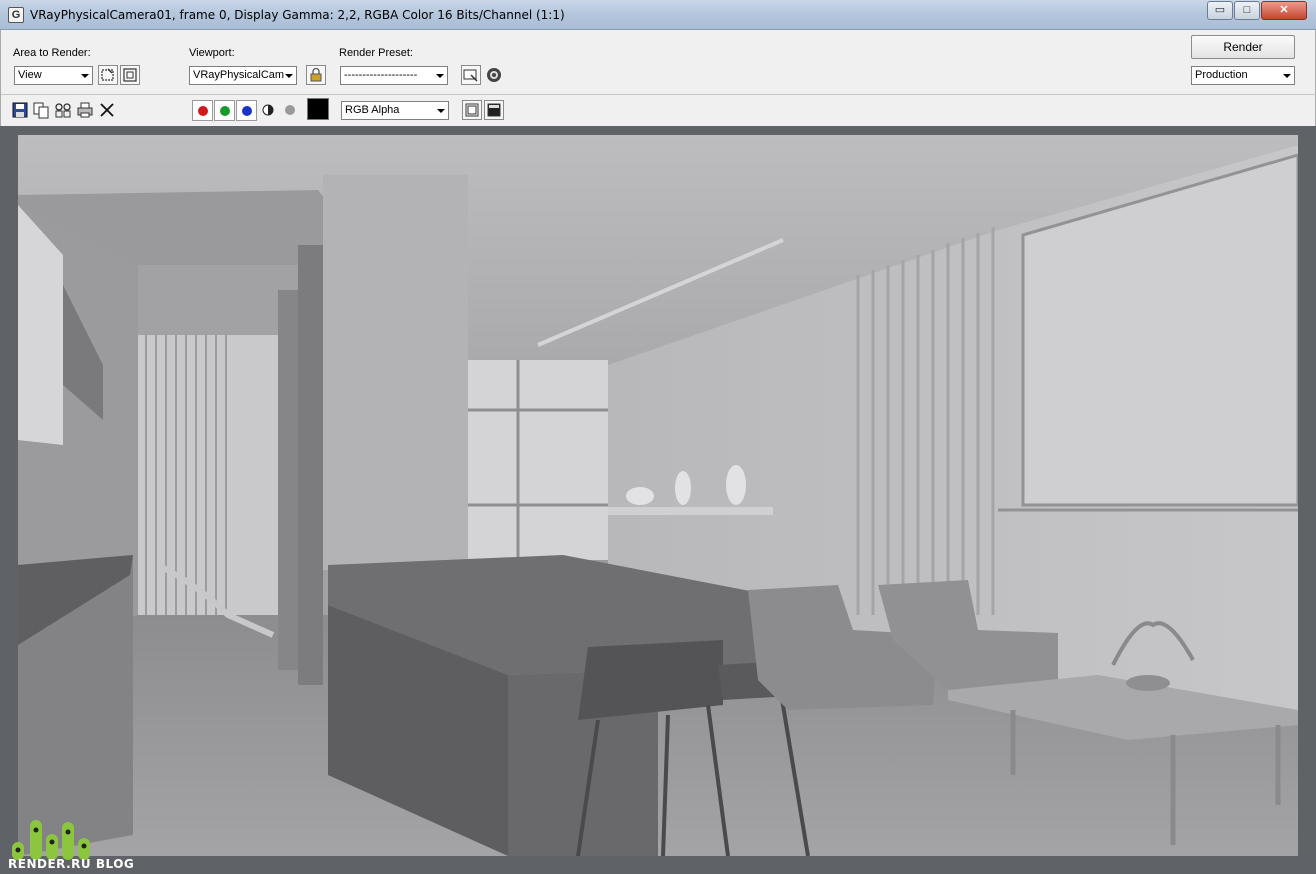  Describe the element at coordinates (20, 110) in the screenshot. I see `save-icon` at that location.